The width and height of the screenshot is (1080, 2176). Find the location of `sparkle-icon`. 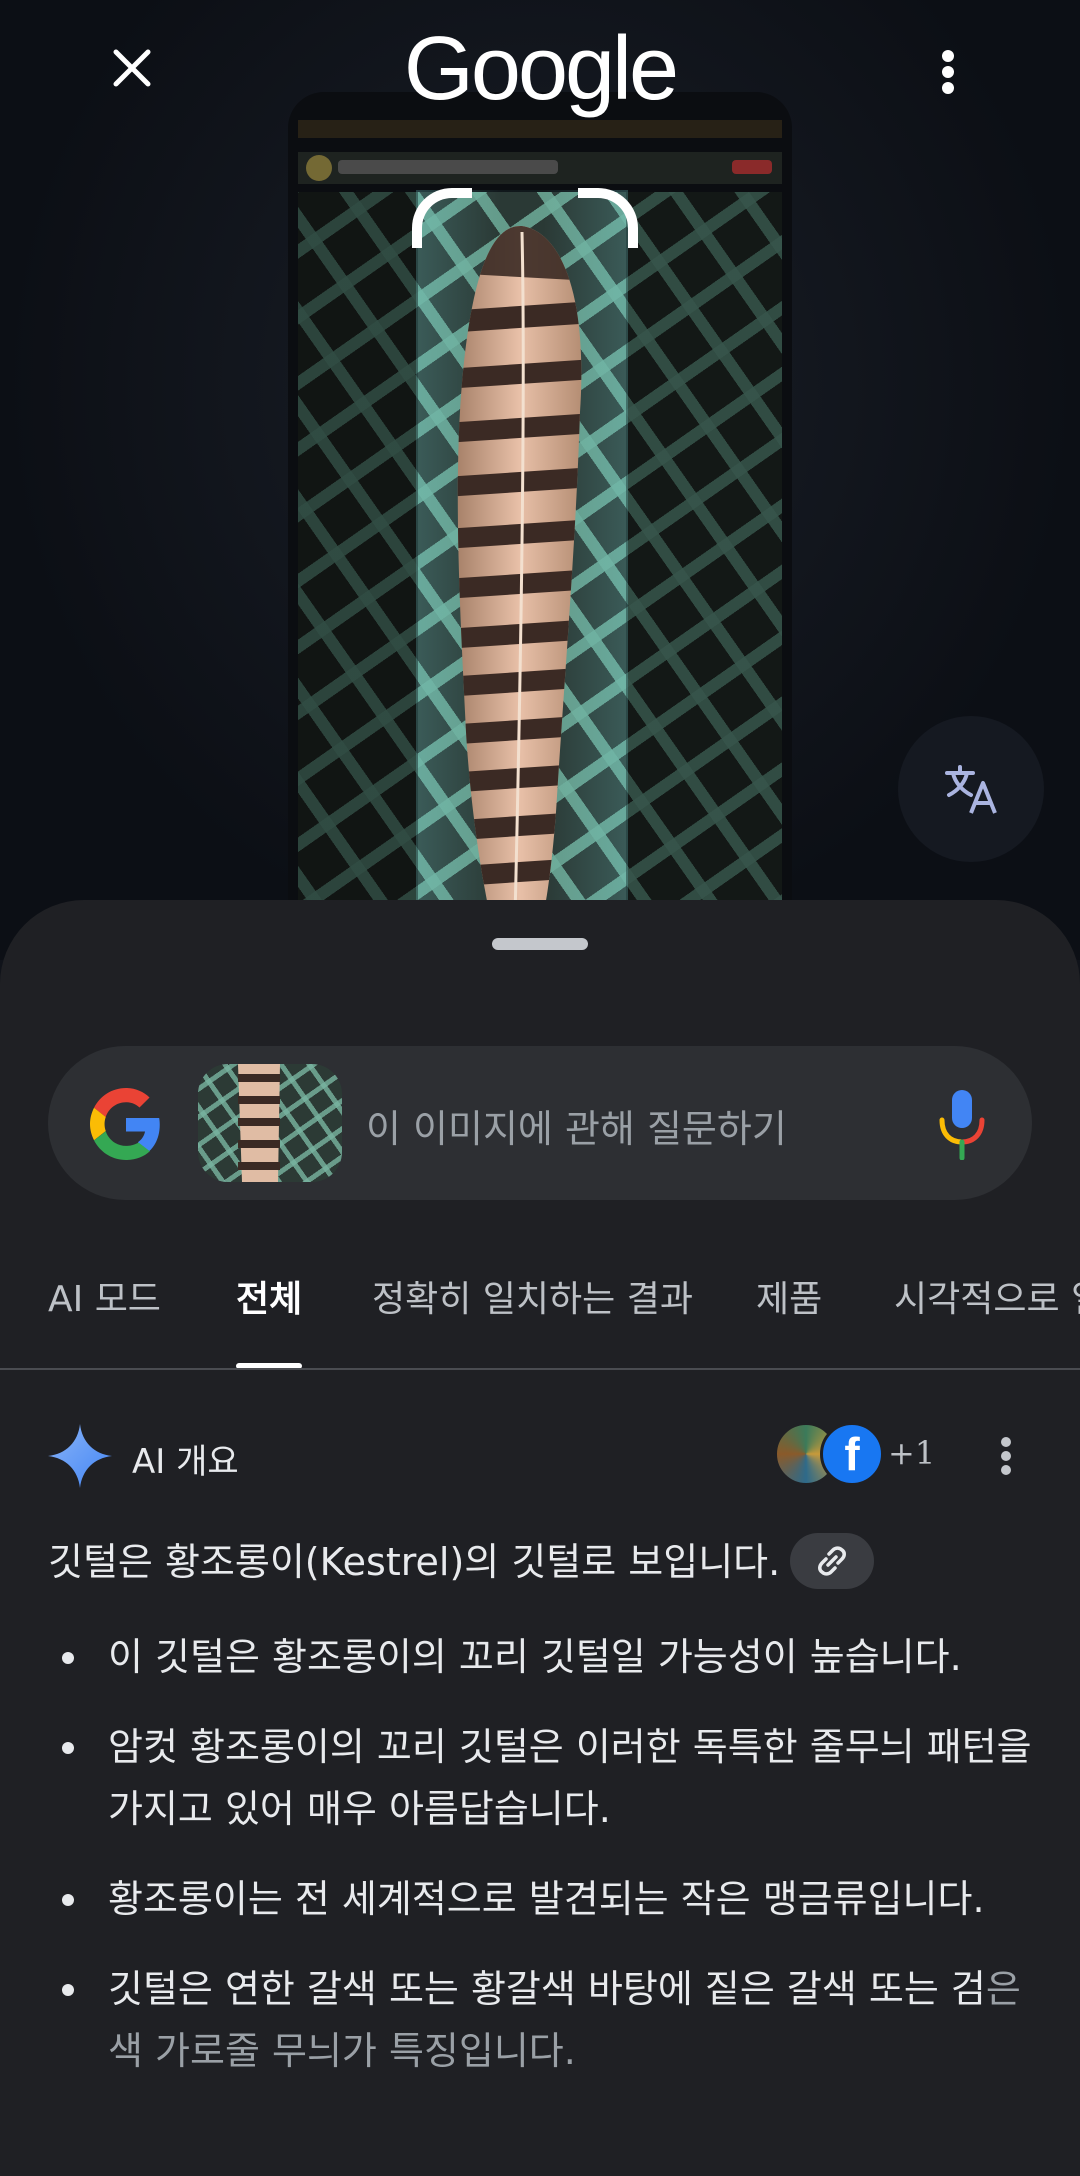

sparkle-icon is located at coordinates (80, 1456).